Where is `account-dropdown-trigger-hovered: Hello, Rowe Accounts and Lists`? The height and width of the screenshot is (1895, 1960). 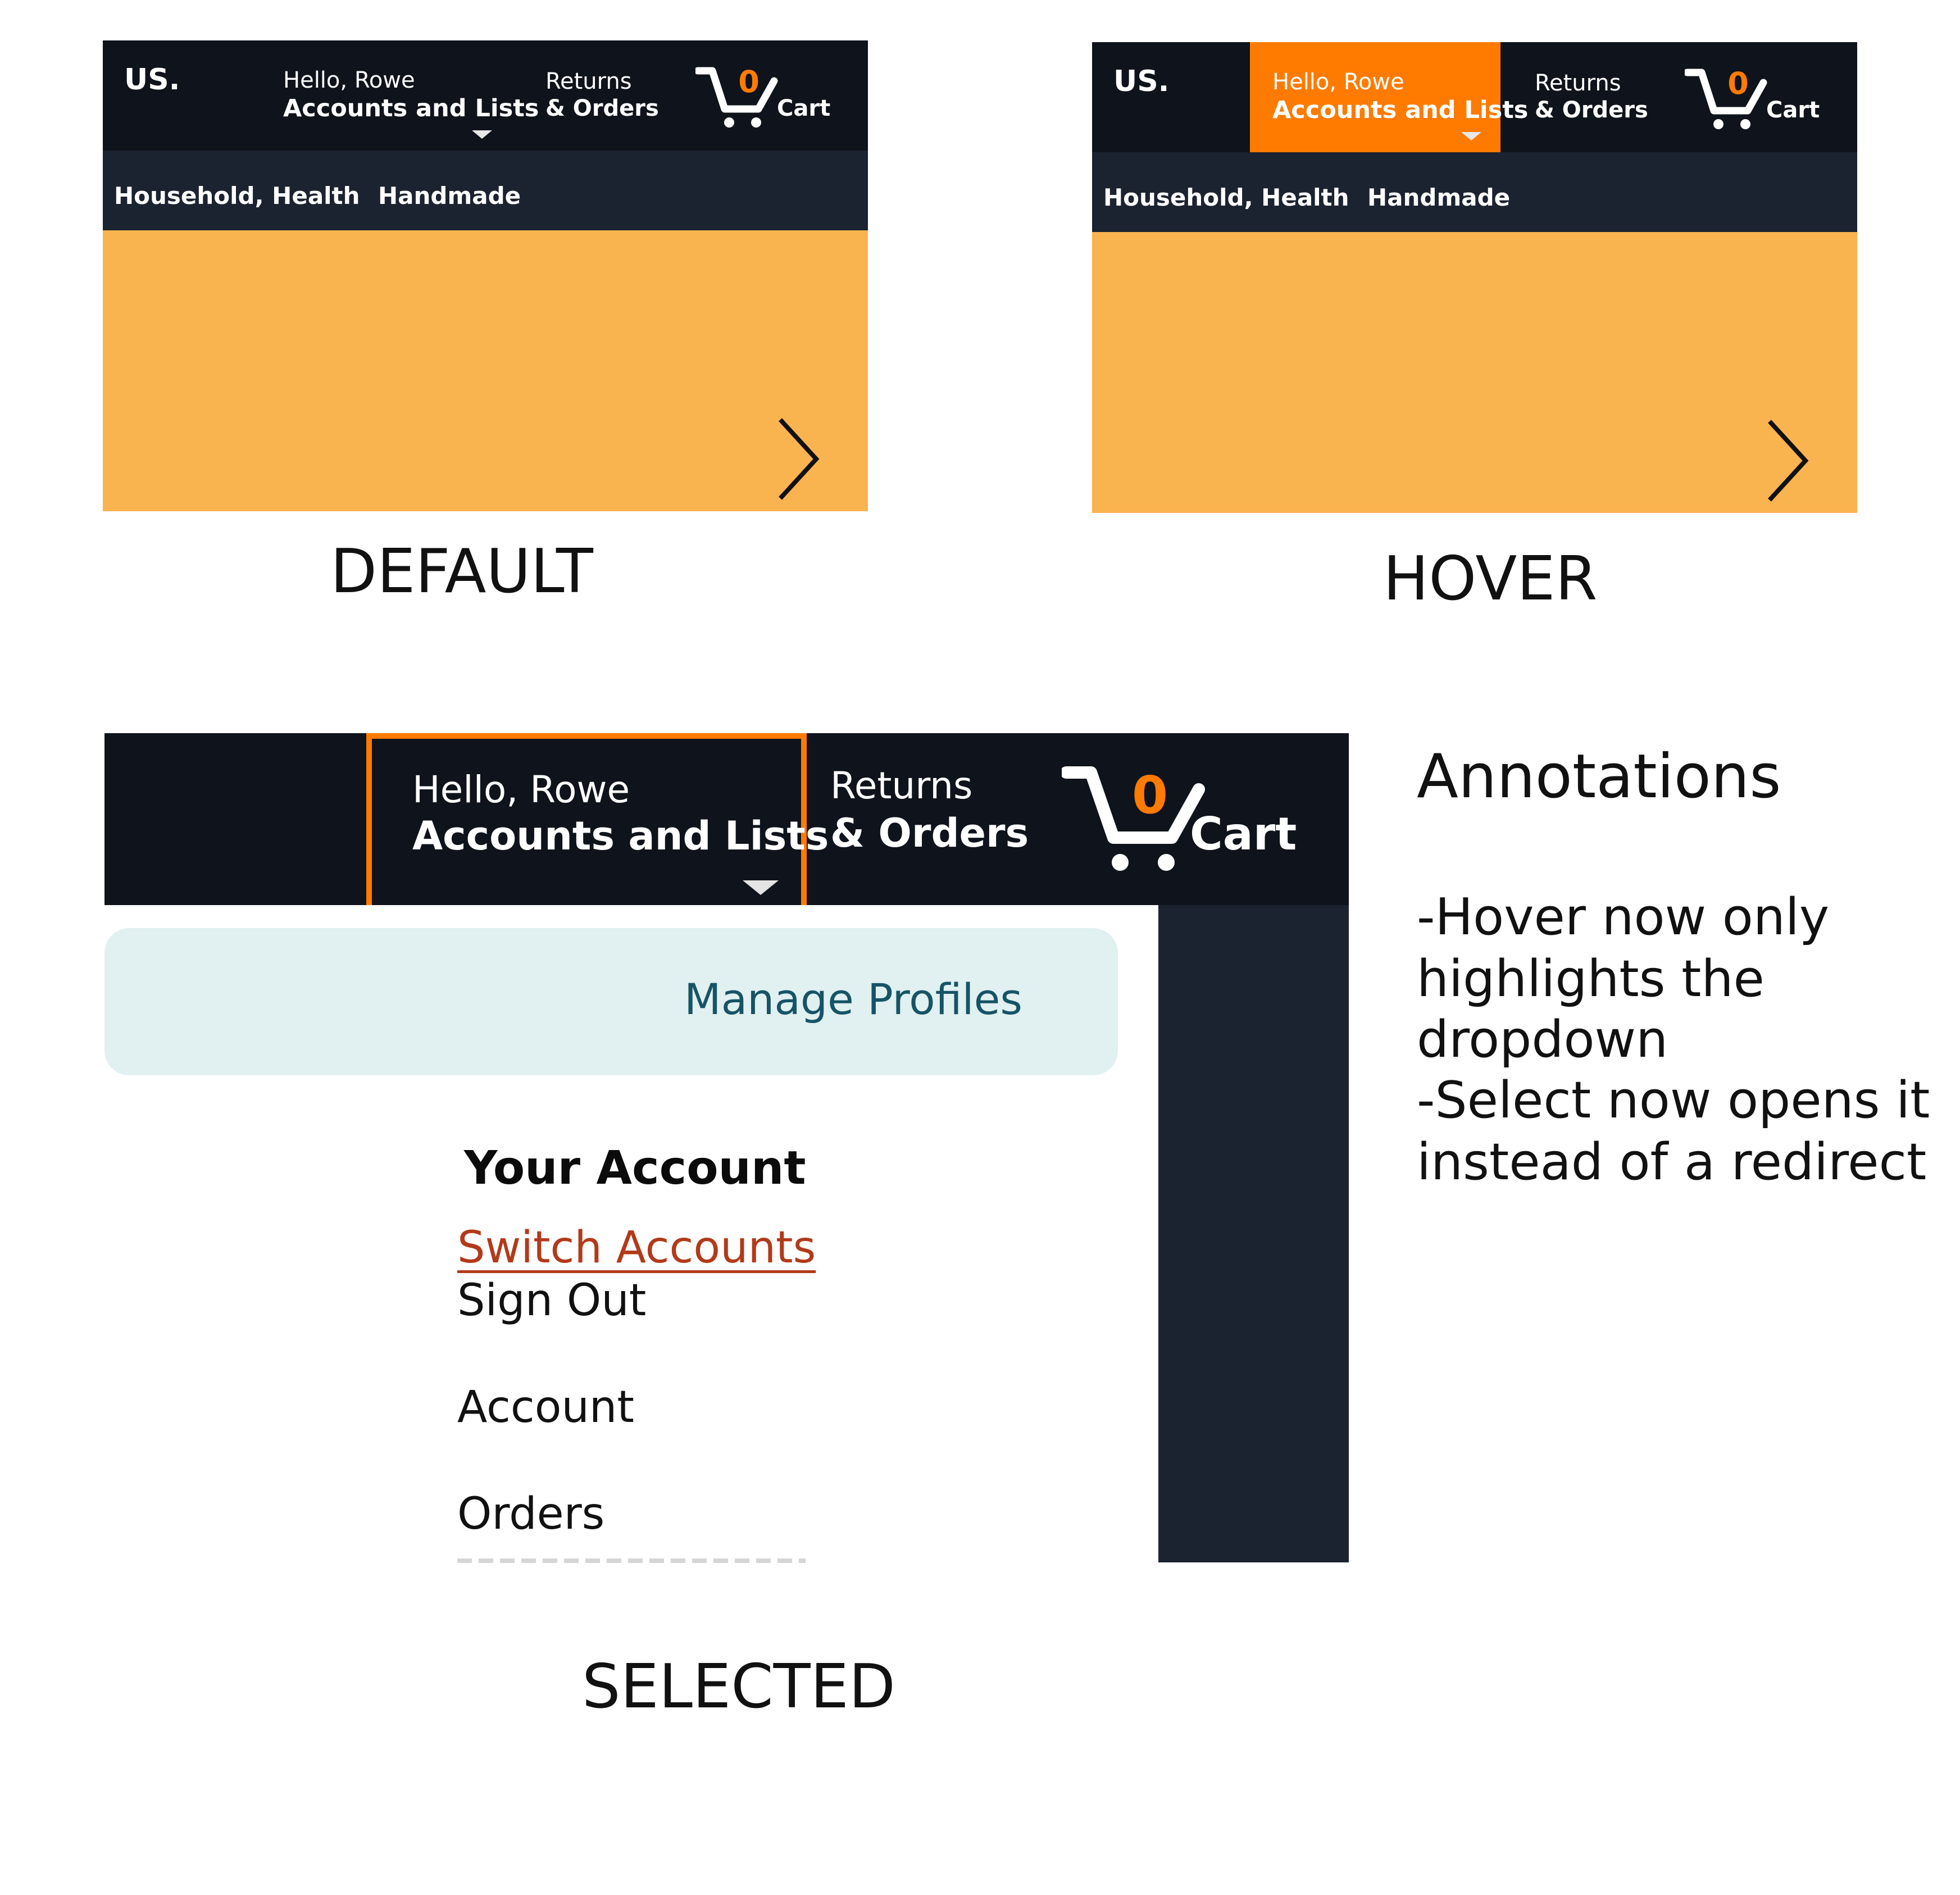 account-dropdown-trigger-hovered: Hello, Rowe Accounts and Lists is located at coordinates (1389, 97).